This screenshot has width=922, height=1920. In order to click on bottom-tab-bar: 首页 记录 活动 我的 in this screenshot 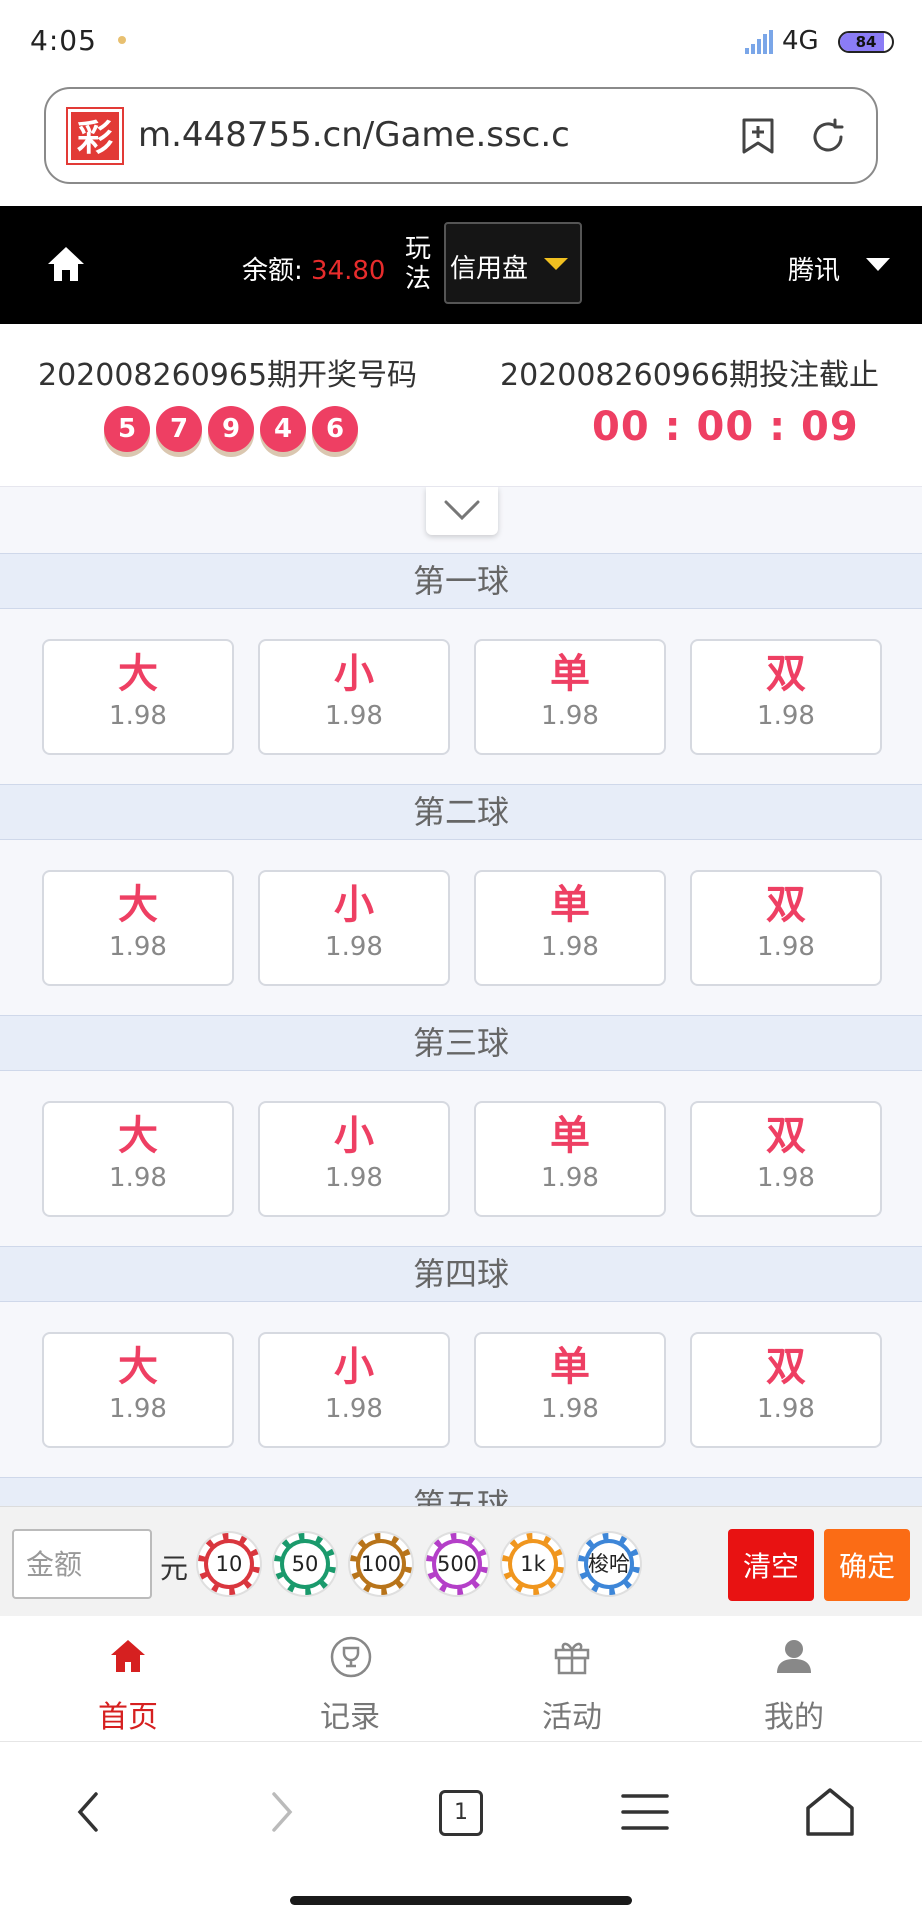, I will do `click(461, 1679)`.